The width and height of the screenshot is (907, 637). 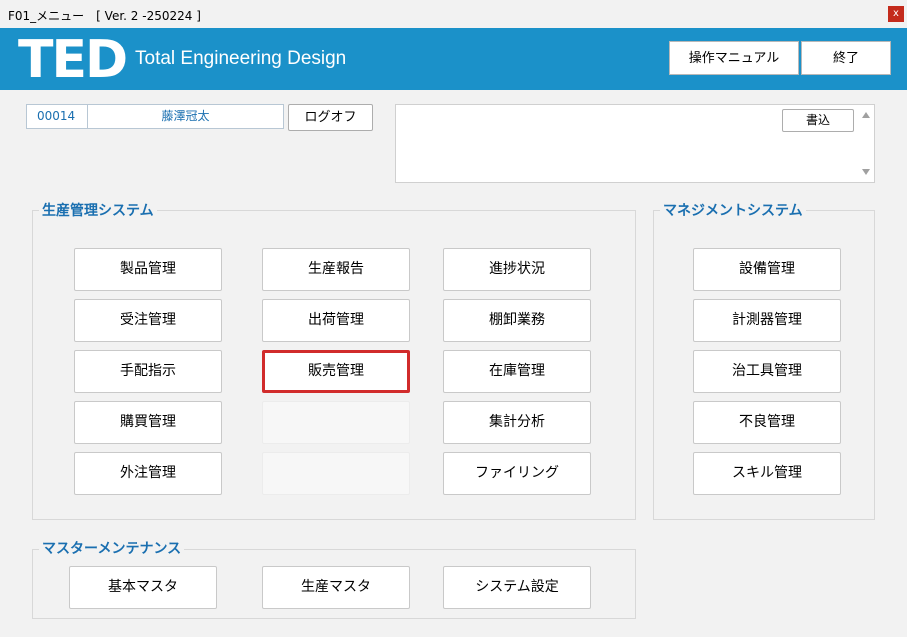 What do you see at coordinates (635, 143) in the screenshot?
I see `memo-box: 書込` at bounding box center [635, 143].